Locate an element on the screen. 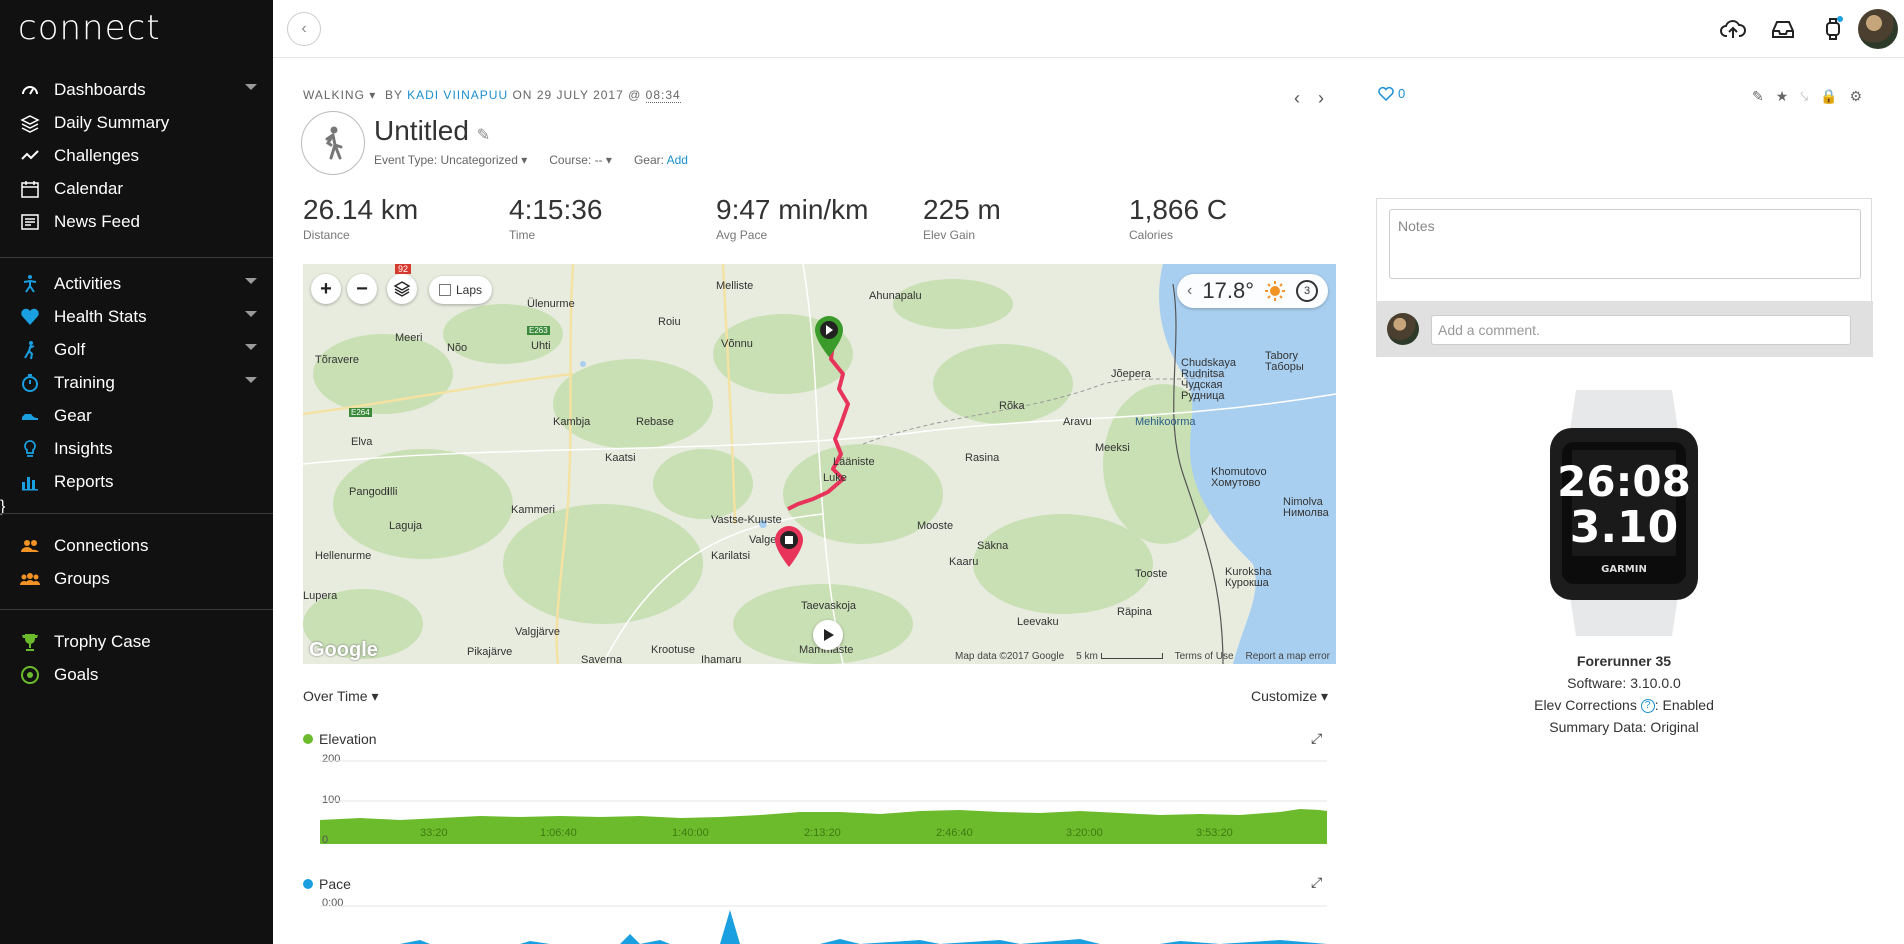 The width and height of the screenshot is (1904, 944). map-label: Kaatsi is located at coordinates (620, 458).